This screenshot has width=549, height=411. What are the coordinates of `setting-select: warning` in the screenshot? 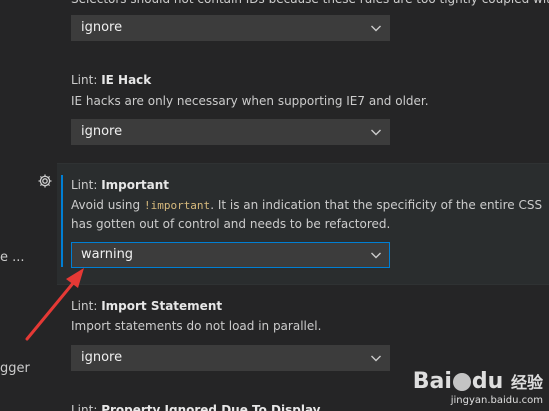 It's located at (230, 255).